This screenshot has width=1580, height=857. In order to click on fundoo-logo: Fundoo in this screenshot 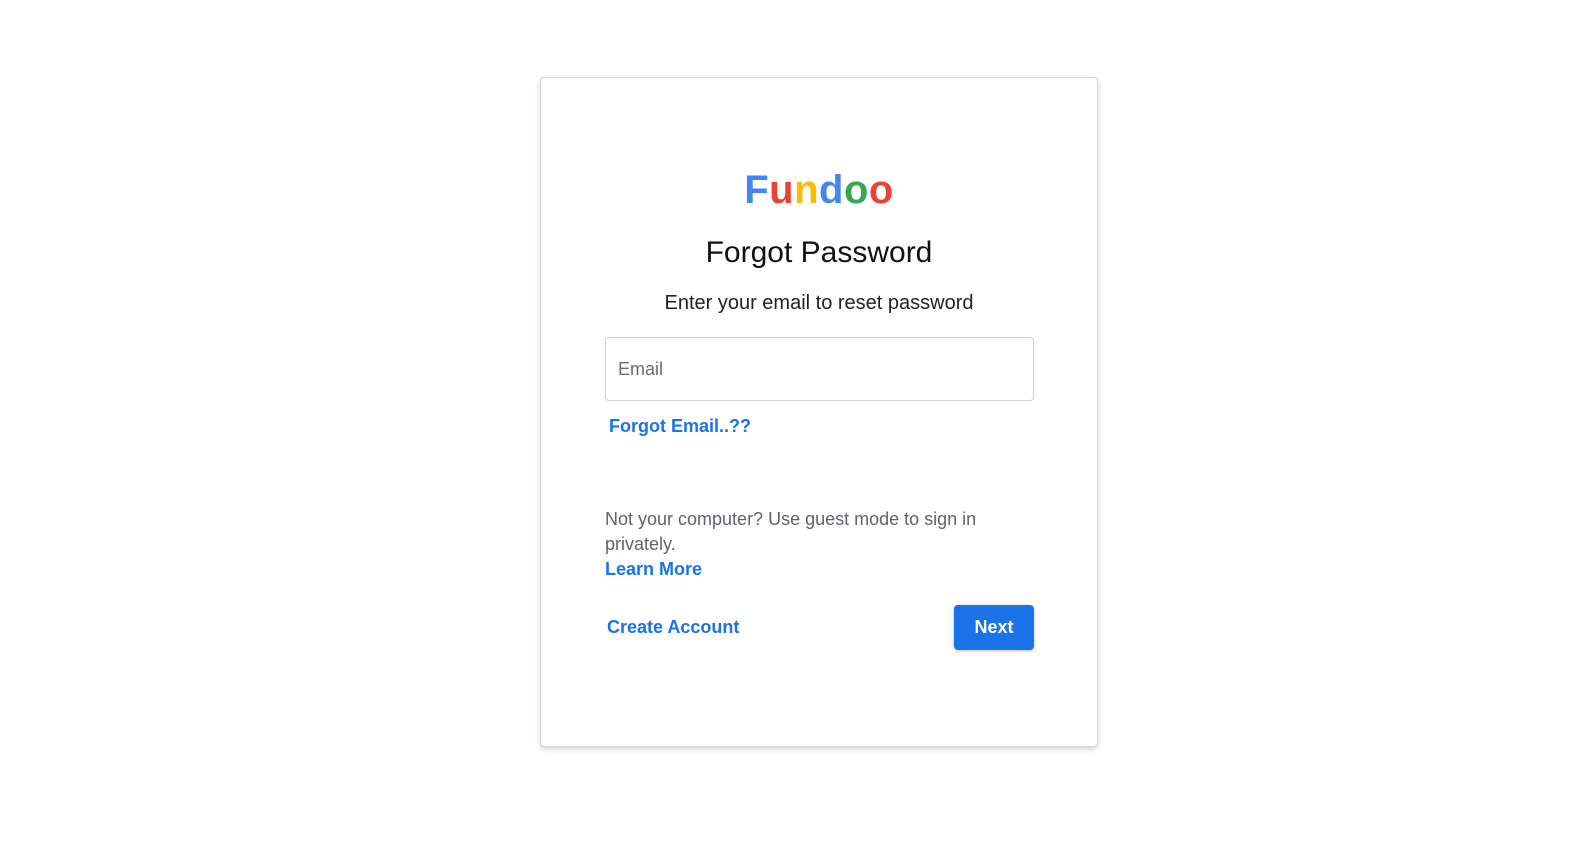, I will do `click(819, 190)`.